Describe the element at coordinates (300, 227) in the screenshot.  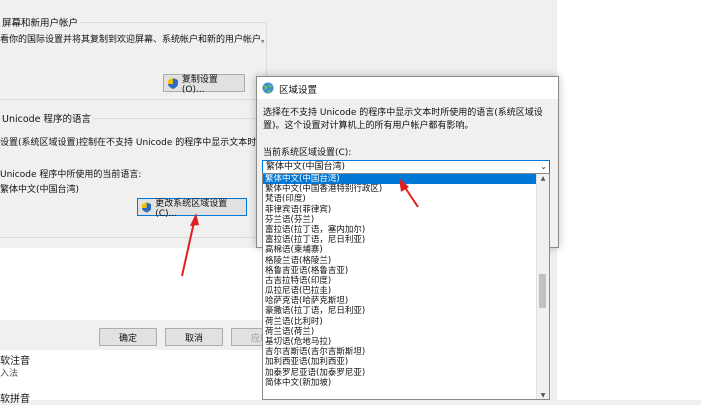
I see `annotation-arrows` at that location.